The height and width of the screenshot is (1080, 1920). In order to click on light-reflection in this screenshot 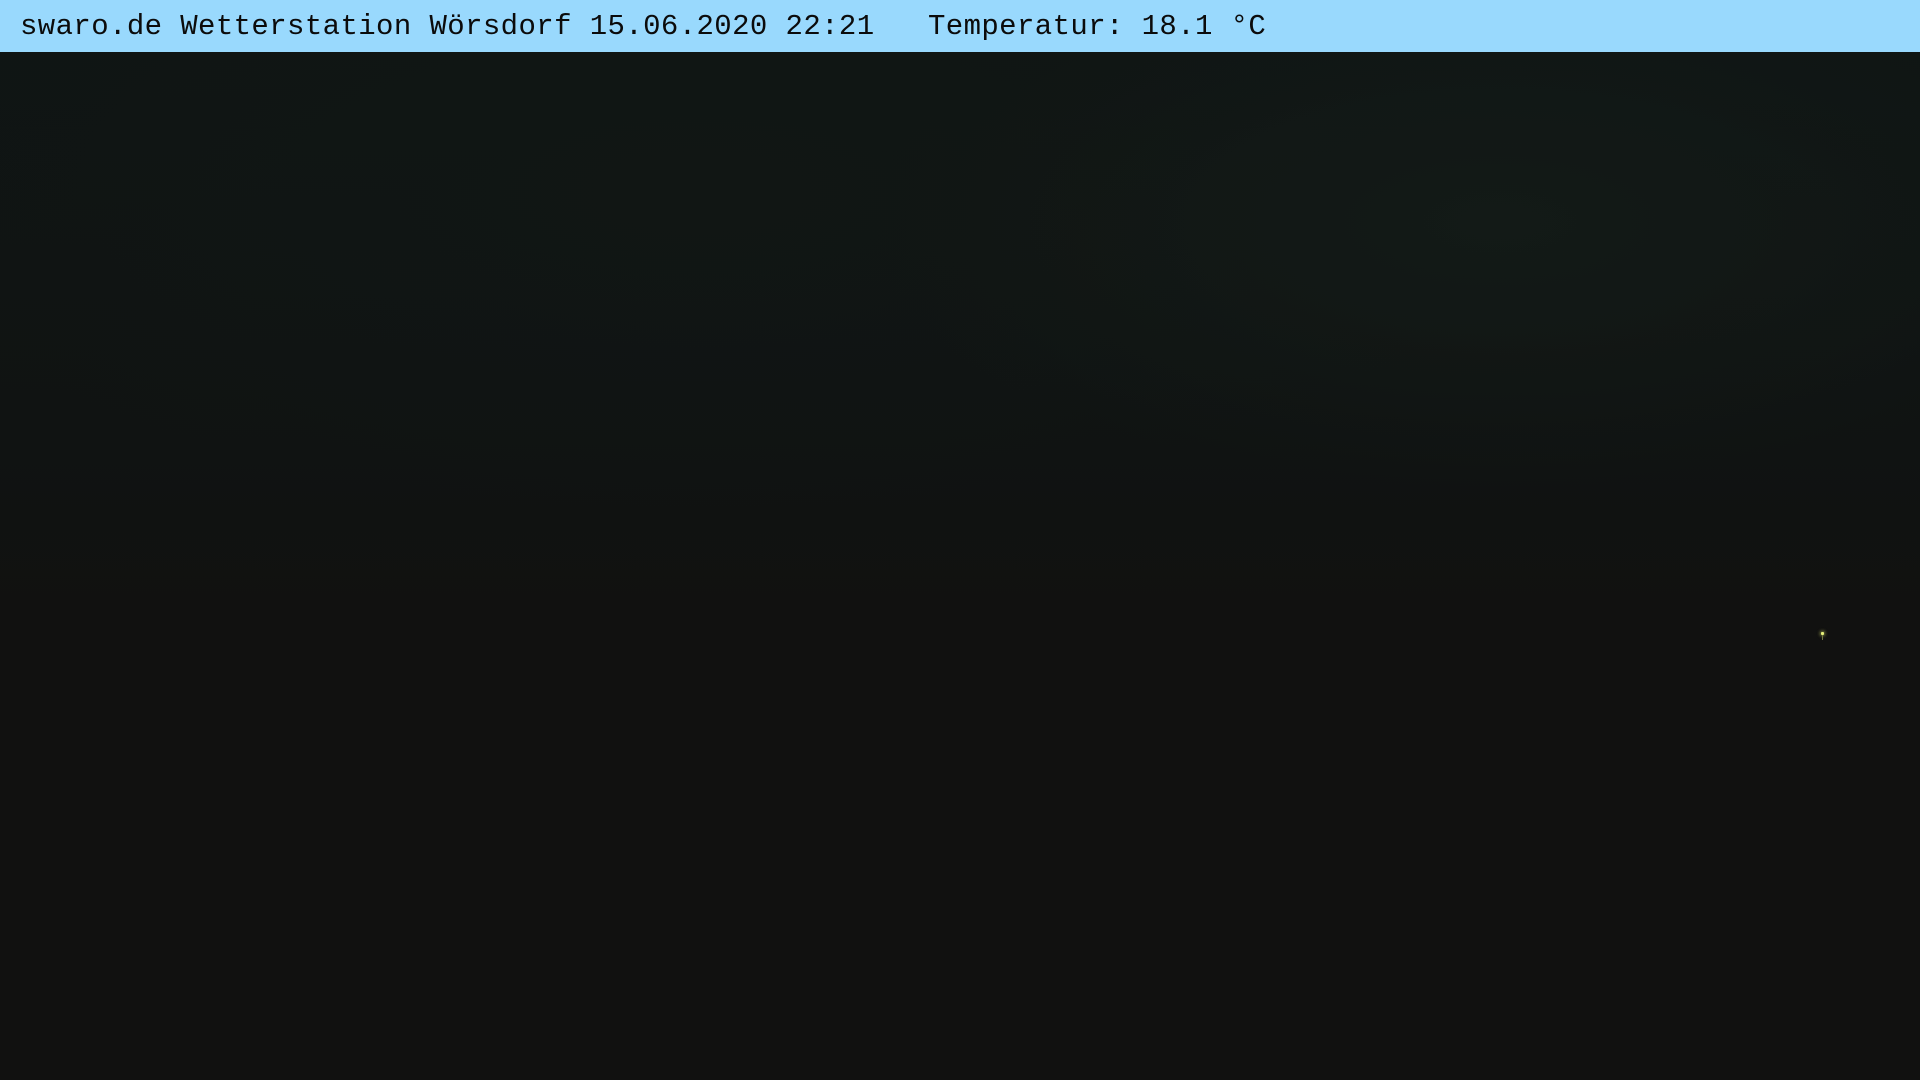, I will do `click(1822, 637)`.